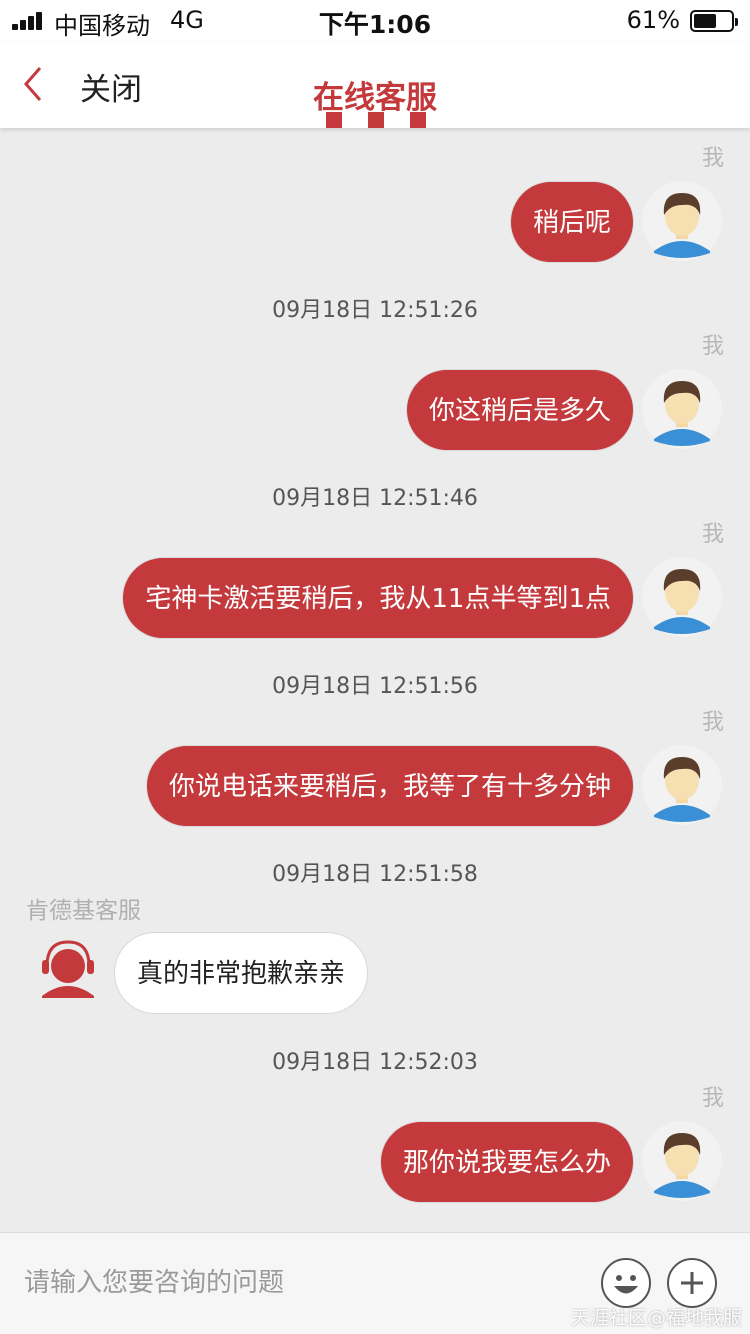 This screenshot has width=750, height=1334. What do you see at coordinates (375, 1062) in the screenshot?
I see `message-timestamp: 09月18日 12:52:03` at bounding box center [375, 1062].